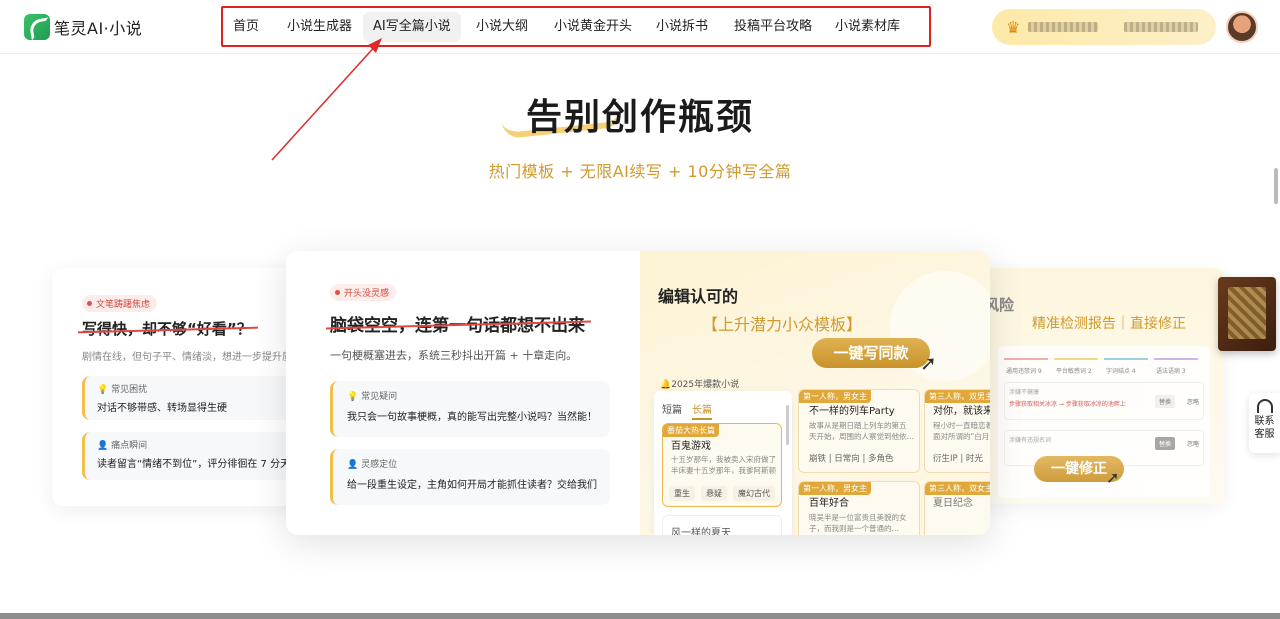  Describe the element at coordinates (666, 385) in the screenshot. I see `bell-icon: 🔔` at that location.